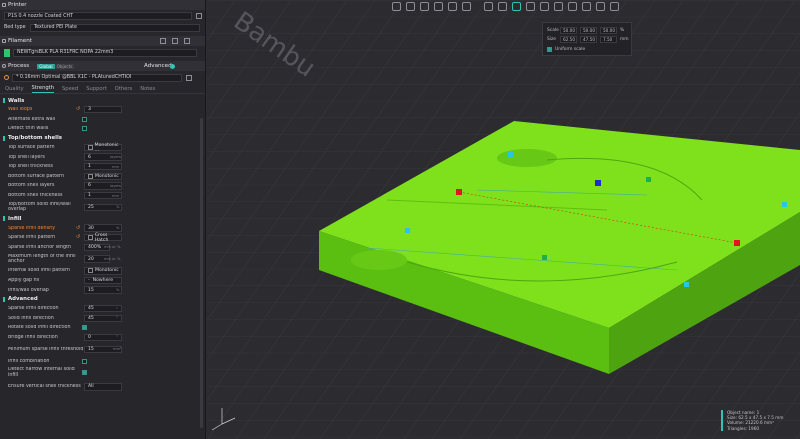 The height and width of the screenshot is (439, 800). I want to click on detect-narrow-option: Detect narrow internal solid infill, so click(102, 373).